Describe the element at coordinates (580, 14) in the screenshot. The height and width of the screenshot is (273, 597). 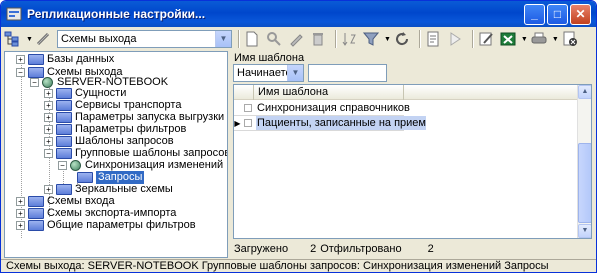
I see `close-button: ✕` at that location.